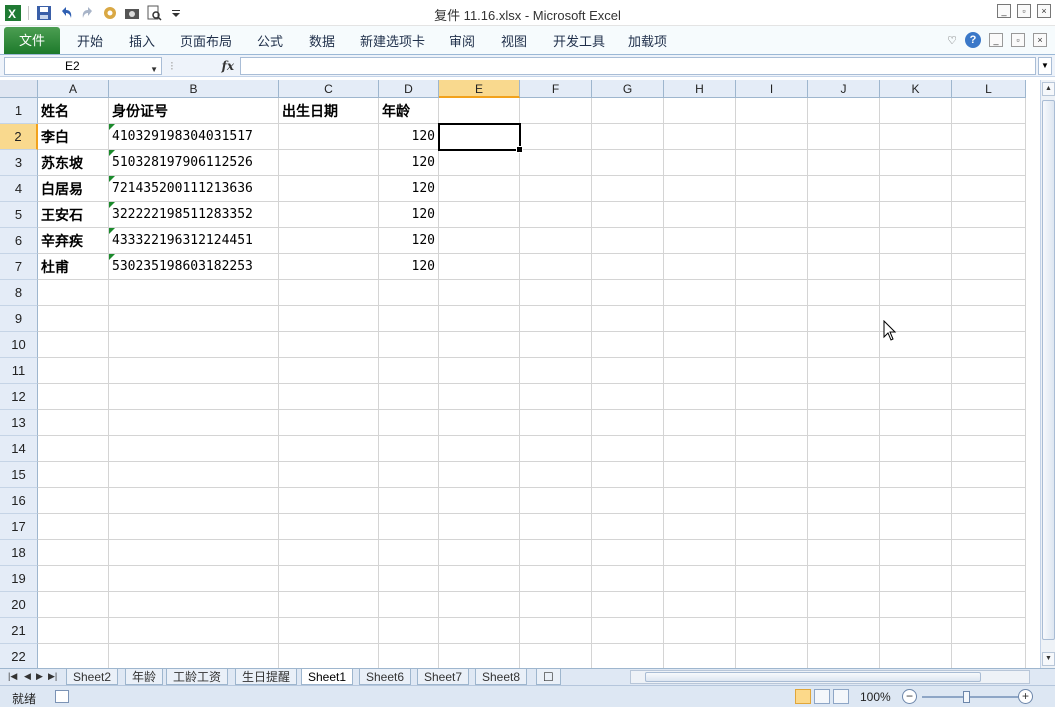 The width and height of the screenshot is (1055, 707). I want to click on cell-b11, so click(194, 371).